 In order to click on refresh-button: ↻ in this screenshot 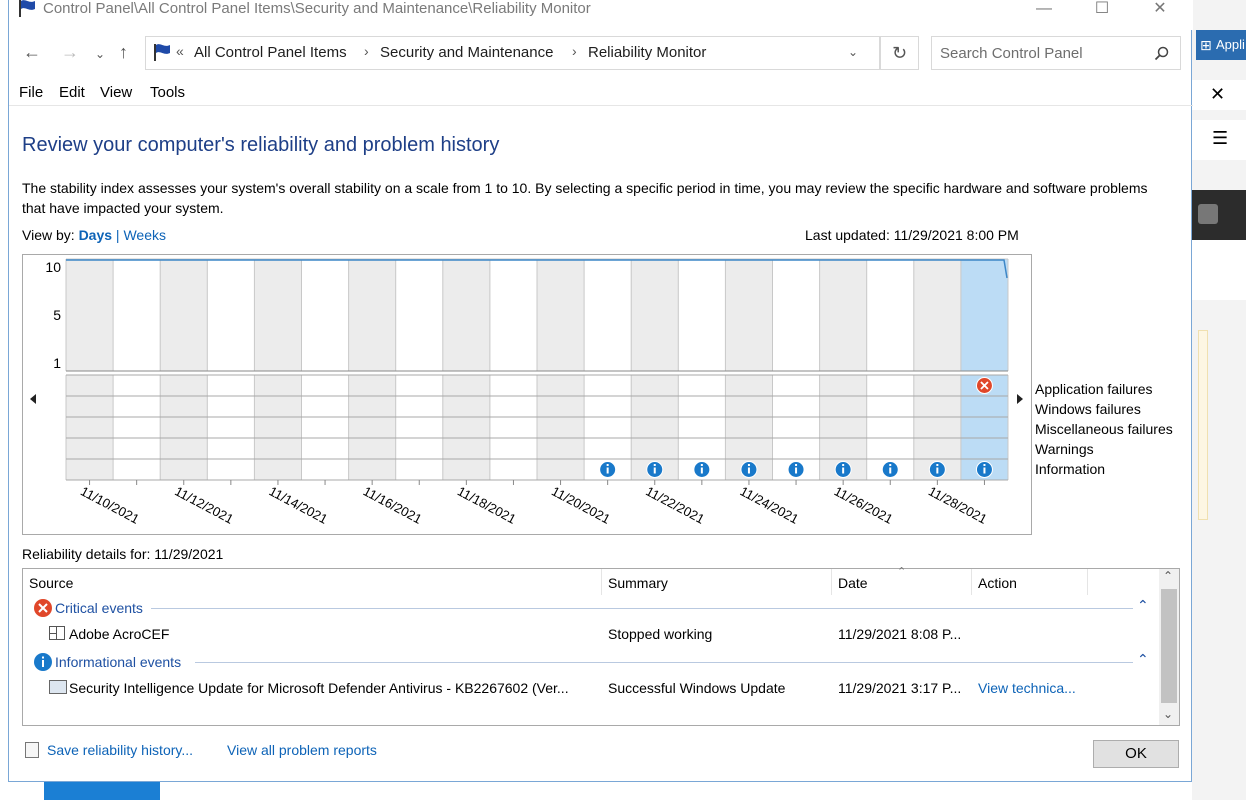, I will do `click(899, 53)`.